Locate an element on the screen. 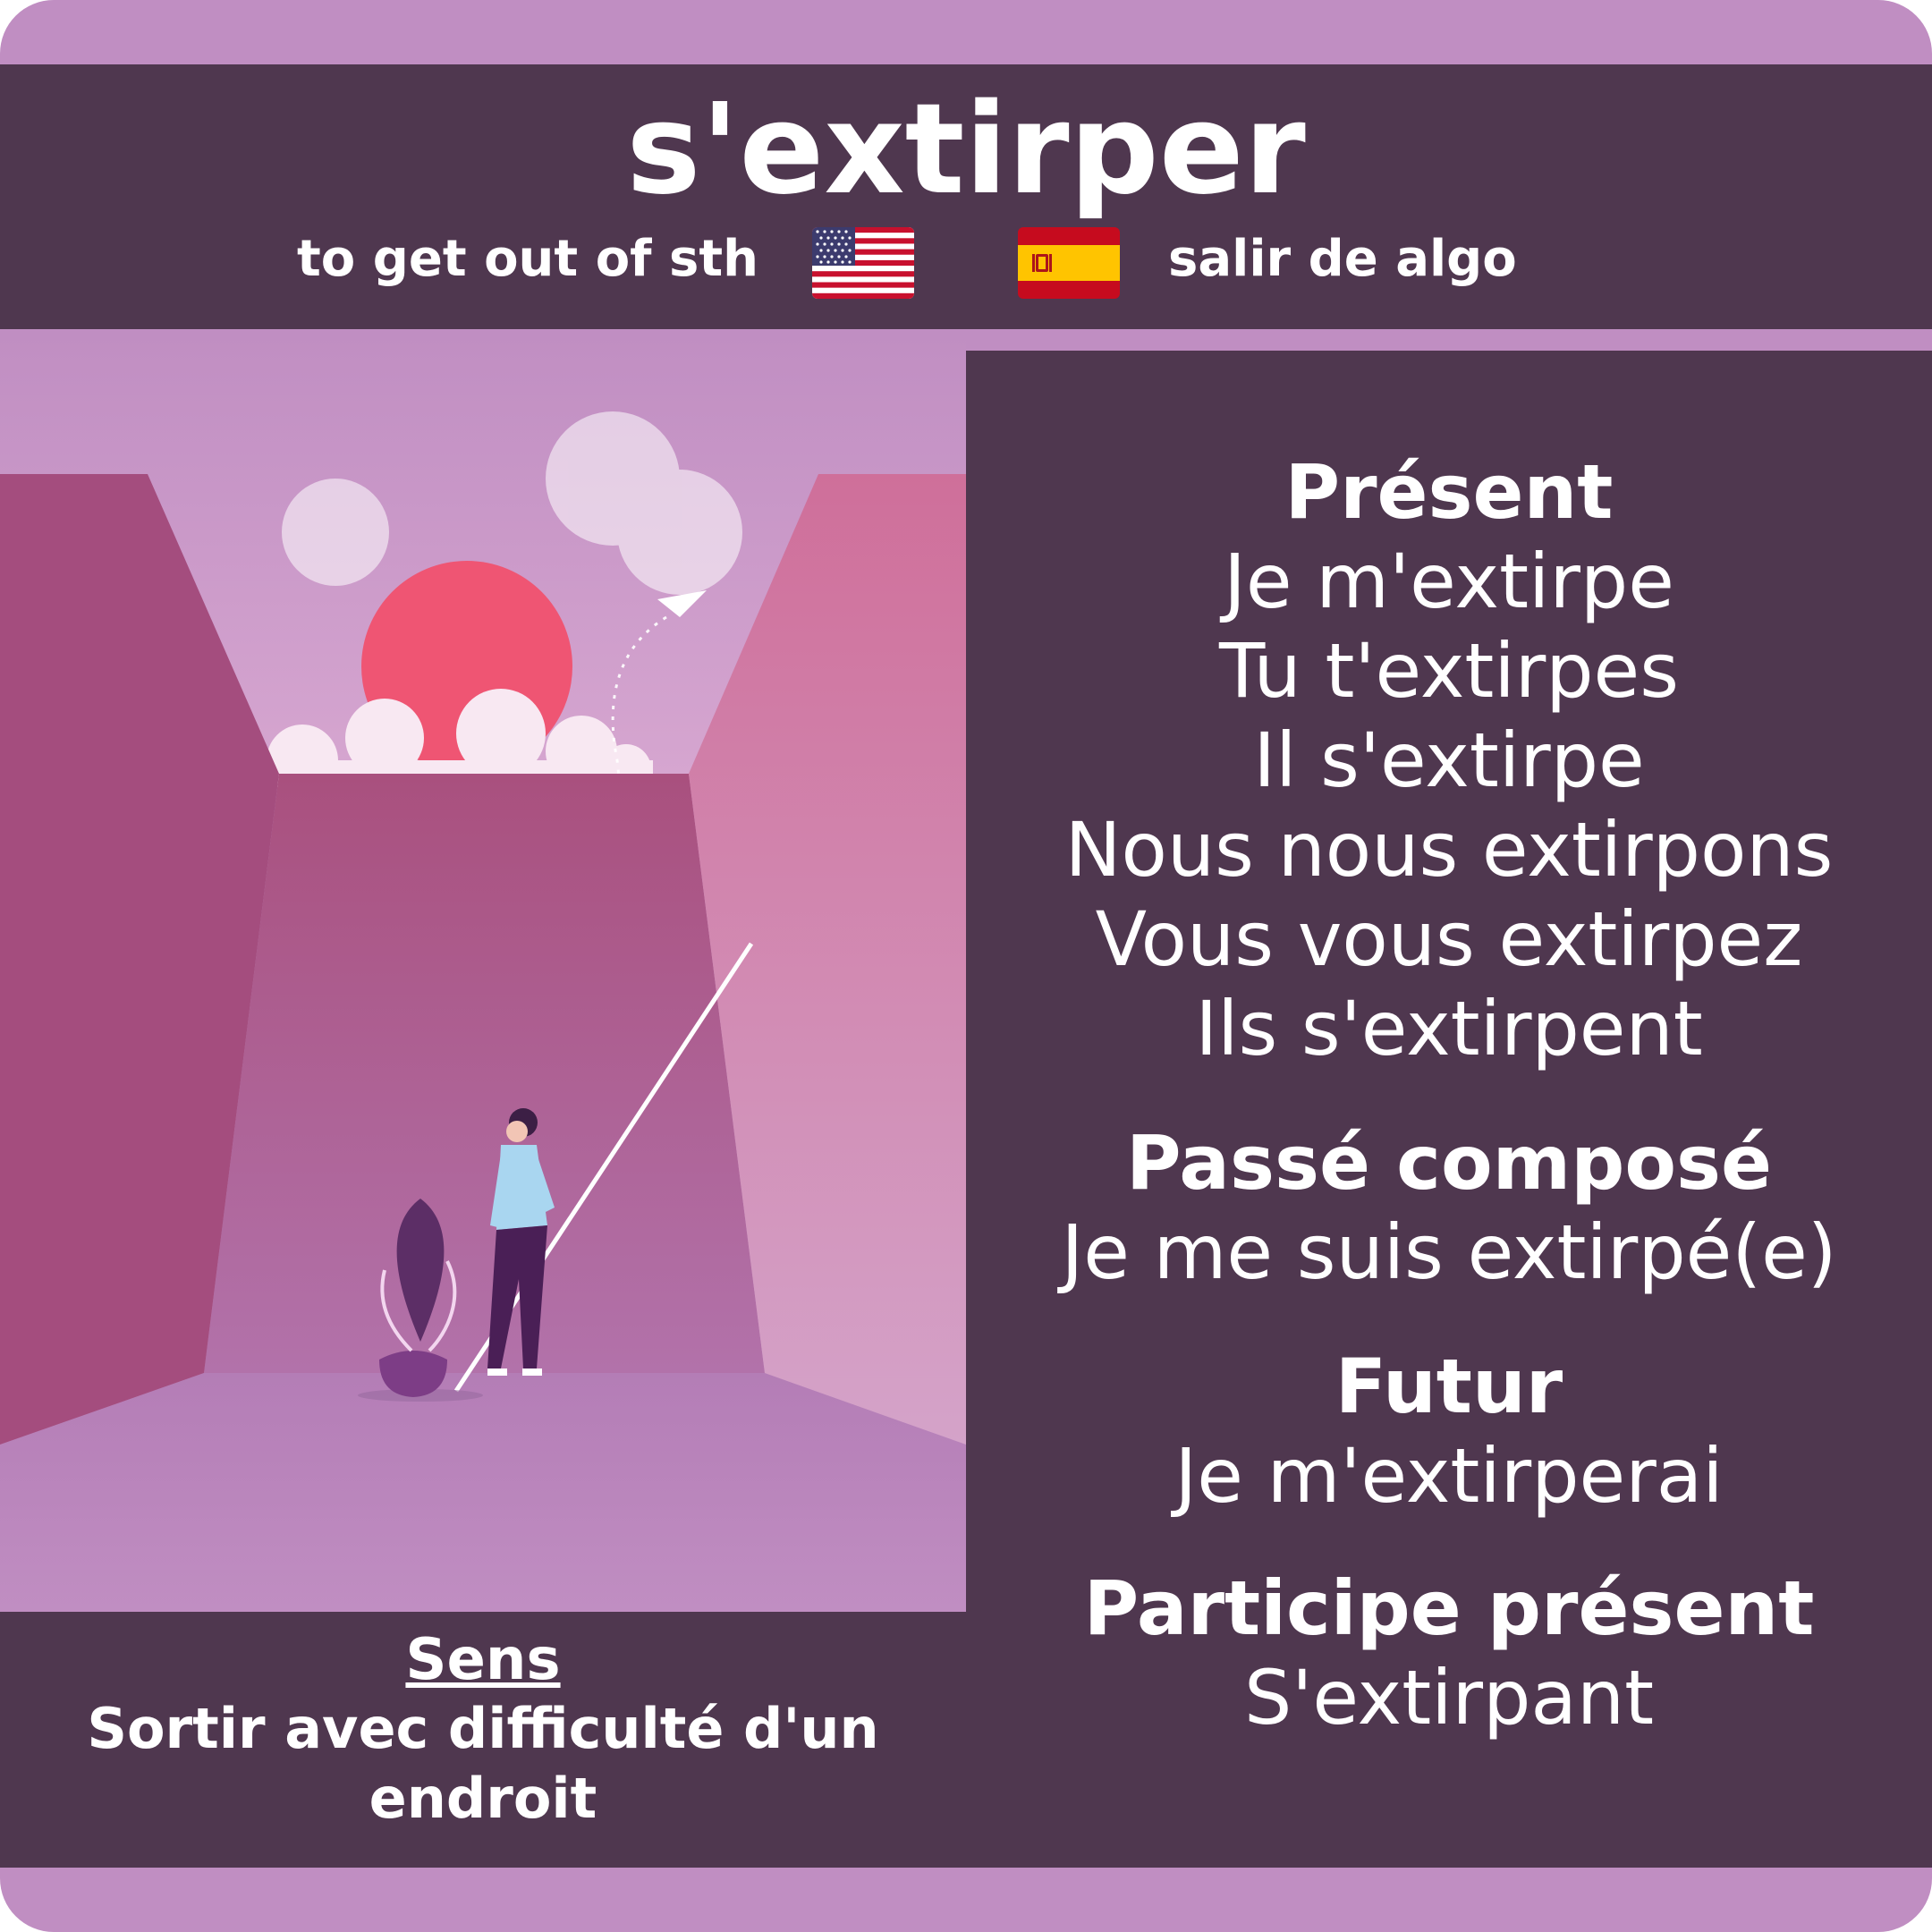  present-form-ils: Ils s'extirpent is located at coordinates (1449, 1028).